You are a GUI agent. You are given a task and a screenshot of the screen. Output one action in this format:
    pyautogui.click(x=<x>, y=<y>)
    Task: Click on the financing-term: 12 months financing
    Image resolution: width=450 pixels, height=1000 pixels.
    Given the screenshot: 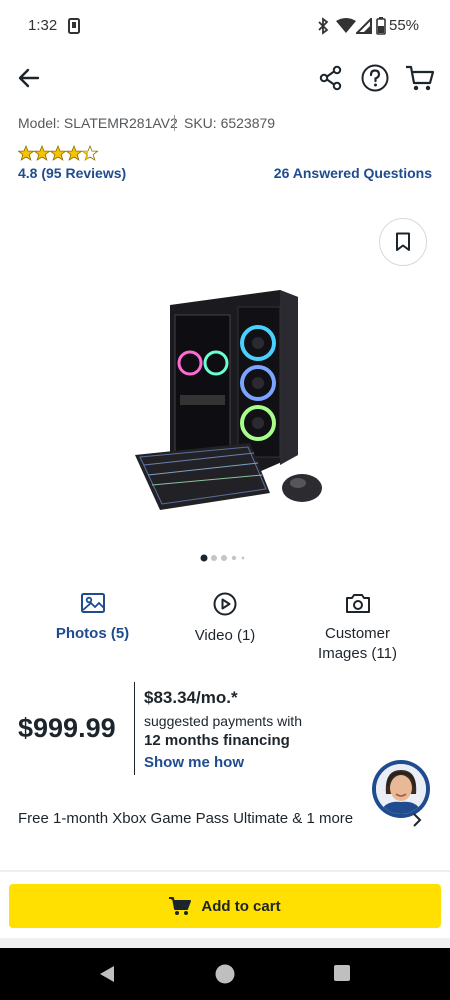 What is the action you would take?
    pyautogui.click(x=217, y=740)
    